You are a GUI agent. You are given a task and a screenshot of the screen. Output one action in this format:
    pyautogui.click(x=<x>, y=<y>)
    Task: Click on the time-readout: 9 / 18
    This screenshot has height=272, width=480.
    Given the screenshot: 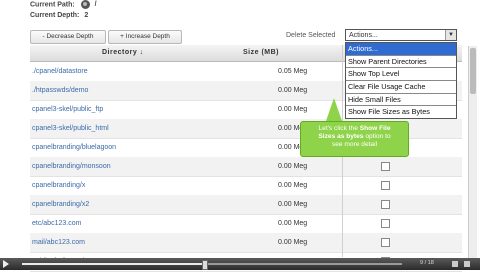 What is the action you would take?
    pyautogui.click(x=427, y=263)
    